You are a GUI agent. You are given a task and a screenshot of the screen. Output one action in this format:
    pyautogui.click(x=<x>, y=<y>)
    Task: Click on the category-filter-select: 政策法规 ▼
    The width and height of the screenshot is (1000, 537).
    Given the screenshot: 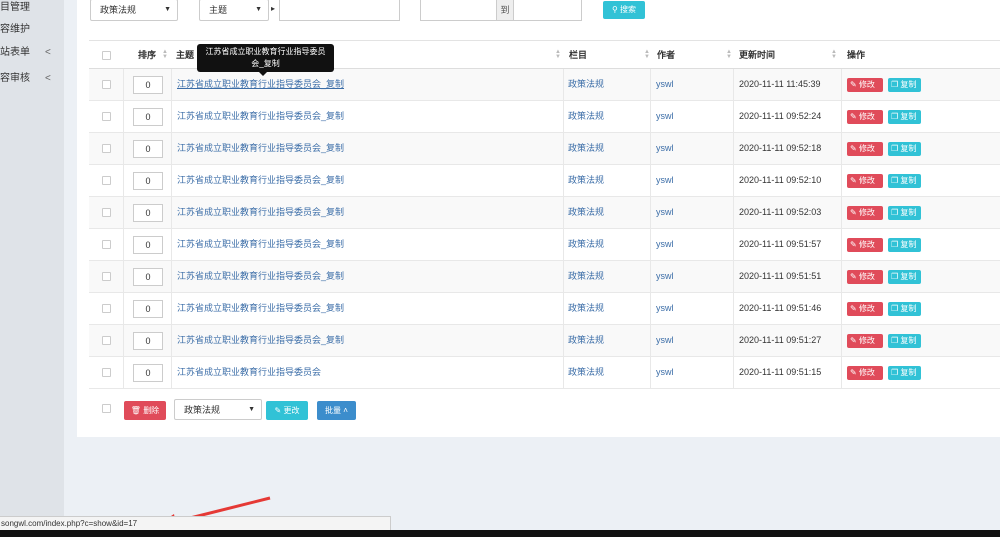 What is the action you would take?
    pyautogui.click(x=134, y=10)
    